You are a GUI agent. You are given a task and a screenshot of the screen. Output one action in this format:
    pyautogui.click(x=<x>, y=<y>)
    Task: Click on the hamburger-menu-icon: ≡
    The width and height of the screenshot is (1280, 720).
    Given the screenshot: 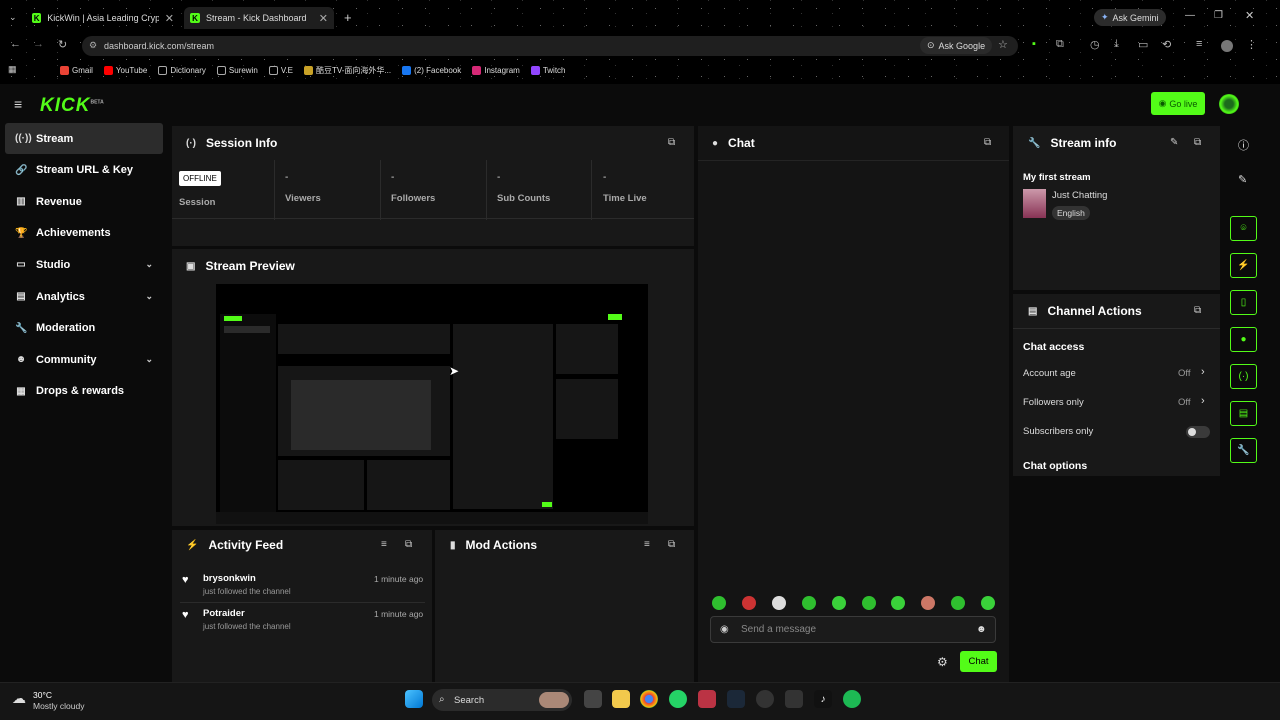 What is the action you would take?
    pyautogui.click(x=18, y=104)
    